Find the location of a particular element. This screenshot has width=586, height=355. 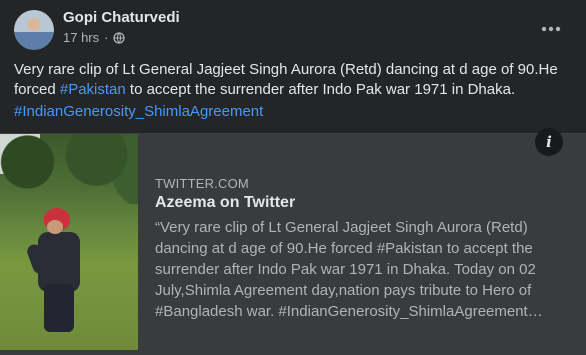

more-options-button is located at coordinates (551, 29).